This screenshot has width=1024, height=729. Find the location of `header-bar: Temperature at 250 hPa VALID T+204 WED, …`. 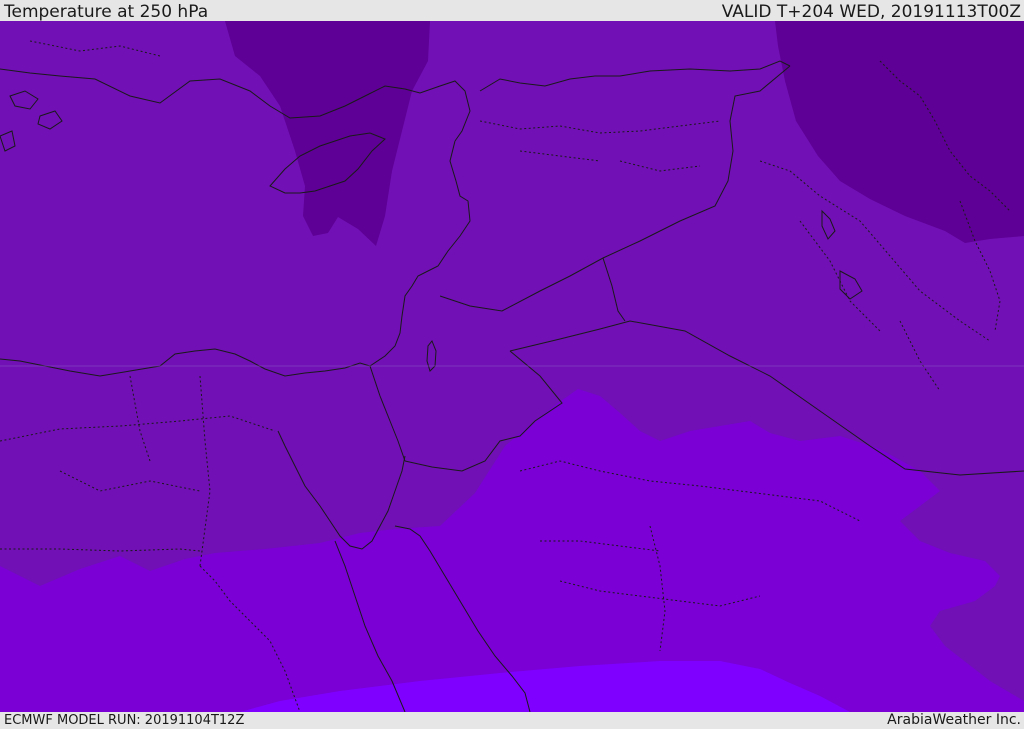

header-bar: Temperature at 250 hPa VALID T+204 WED, … is located at coordinates (512, 11).